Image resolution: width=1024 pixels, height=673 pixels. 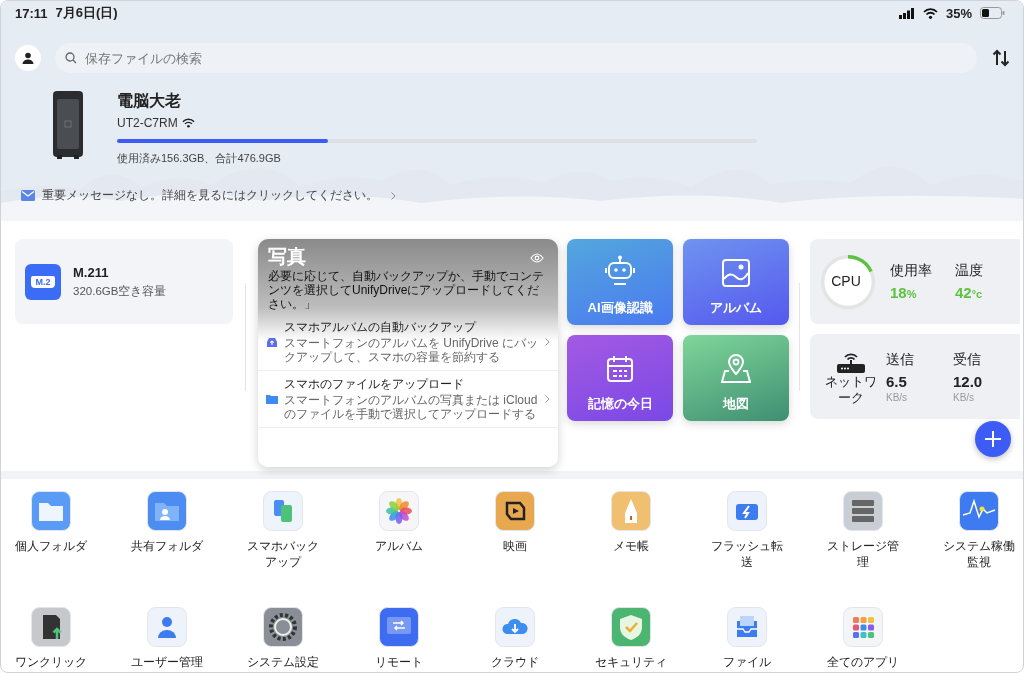 What do you see at coordinates (516, 58) in the screenshot?
I see `search-field: 保存ファイルの検索` at bounding box center [516, 58].